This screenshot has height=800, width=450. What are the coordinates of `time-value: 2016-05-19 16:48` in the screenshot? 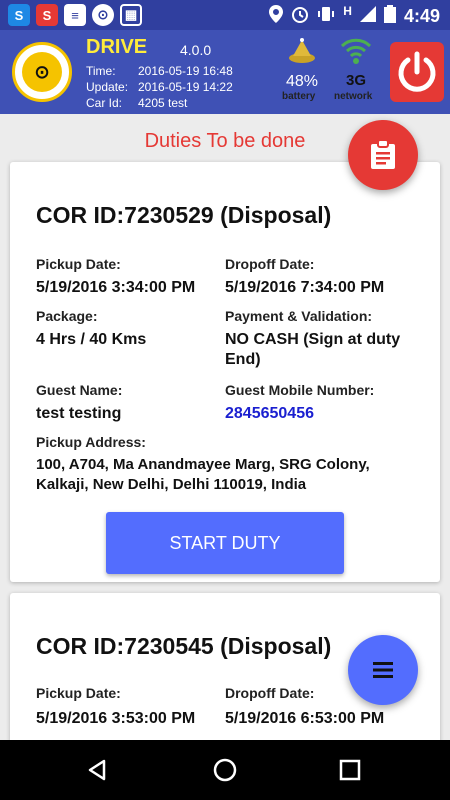 It's located at (185, 71).